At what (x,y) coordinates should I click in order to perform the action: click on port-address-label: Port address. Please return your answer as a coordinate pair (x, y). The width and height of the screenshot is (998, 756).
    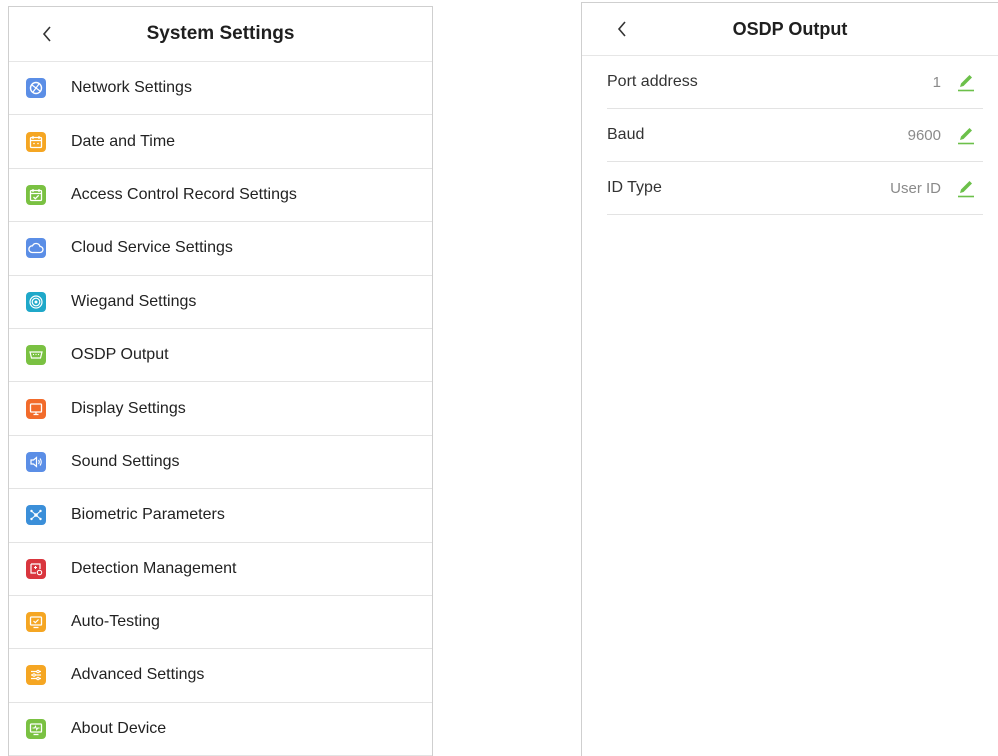
    Looking at the image, I should click on (652, 81).